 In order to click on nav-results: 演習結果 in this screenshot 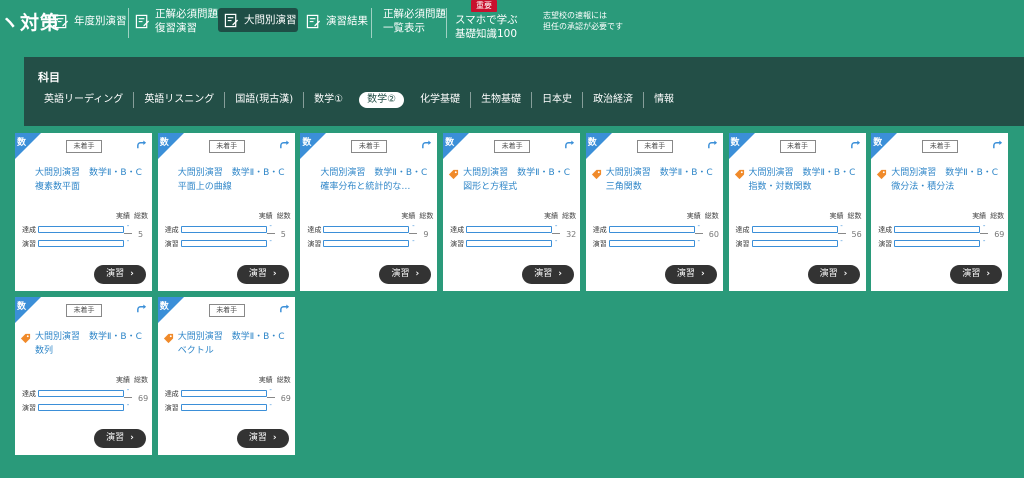, I will do `click(337, 21)`.